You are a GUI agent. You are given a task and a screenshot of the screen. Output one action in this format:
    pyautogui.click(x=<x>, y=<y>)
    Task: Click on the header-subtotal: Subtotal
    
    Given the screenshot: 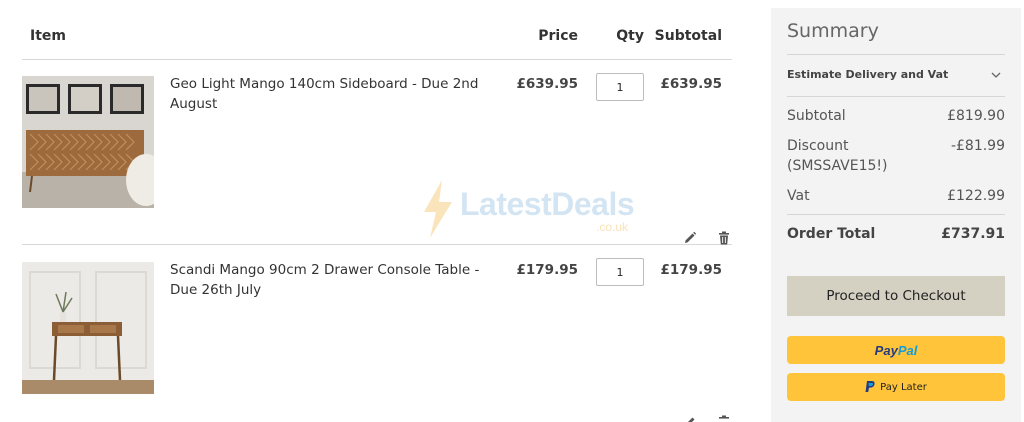 What is the action you would take?
    pyautogui.click(x=688, y=36)
    